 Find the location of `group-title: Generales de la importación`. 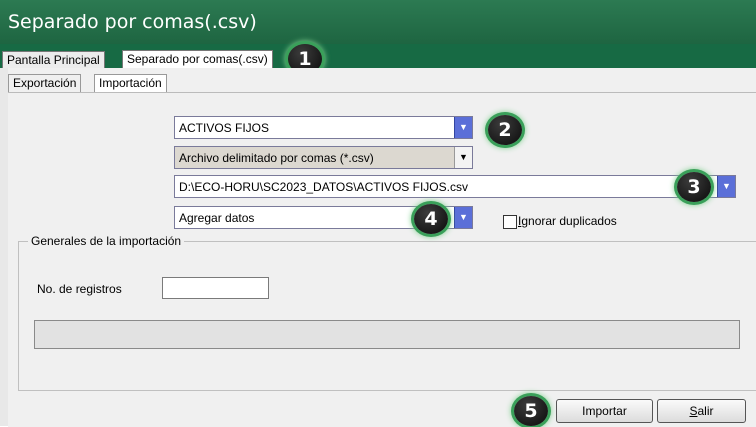

group-title: Generales de la importación is located at coordinates (106, 241).